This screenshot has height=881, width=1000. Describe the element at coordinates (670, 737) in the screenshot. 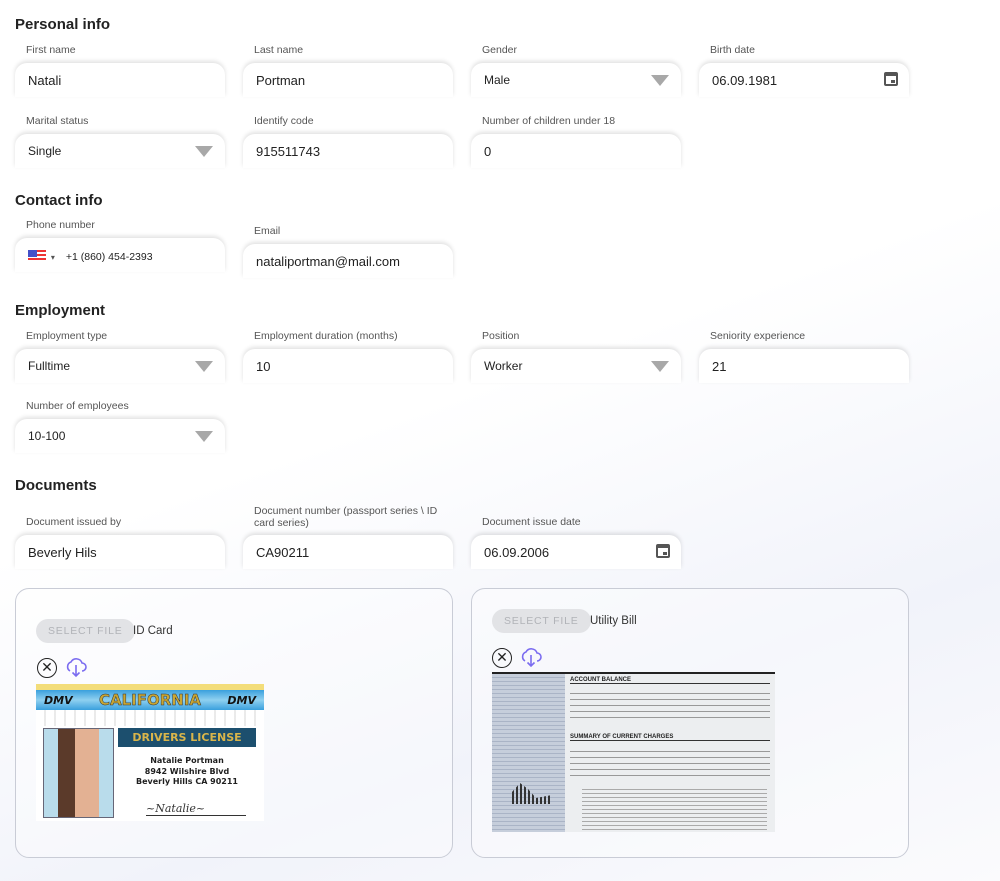

I see `bill-heading-summary: SUMMARY OF CURRENT CHARGES` at that location.